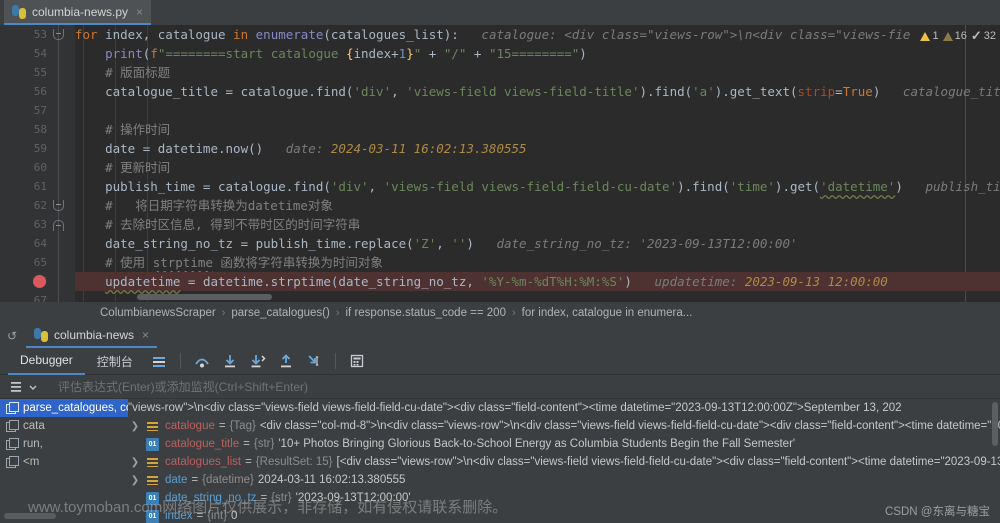 This screenshot has height=523, width=1000. I want to click on weak-warning-count-badge: 16, so click(954, 36).